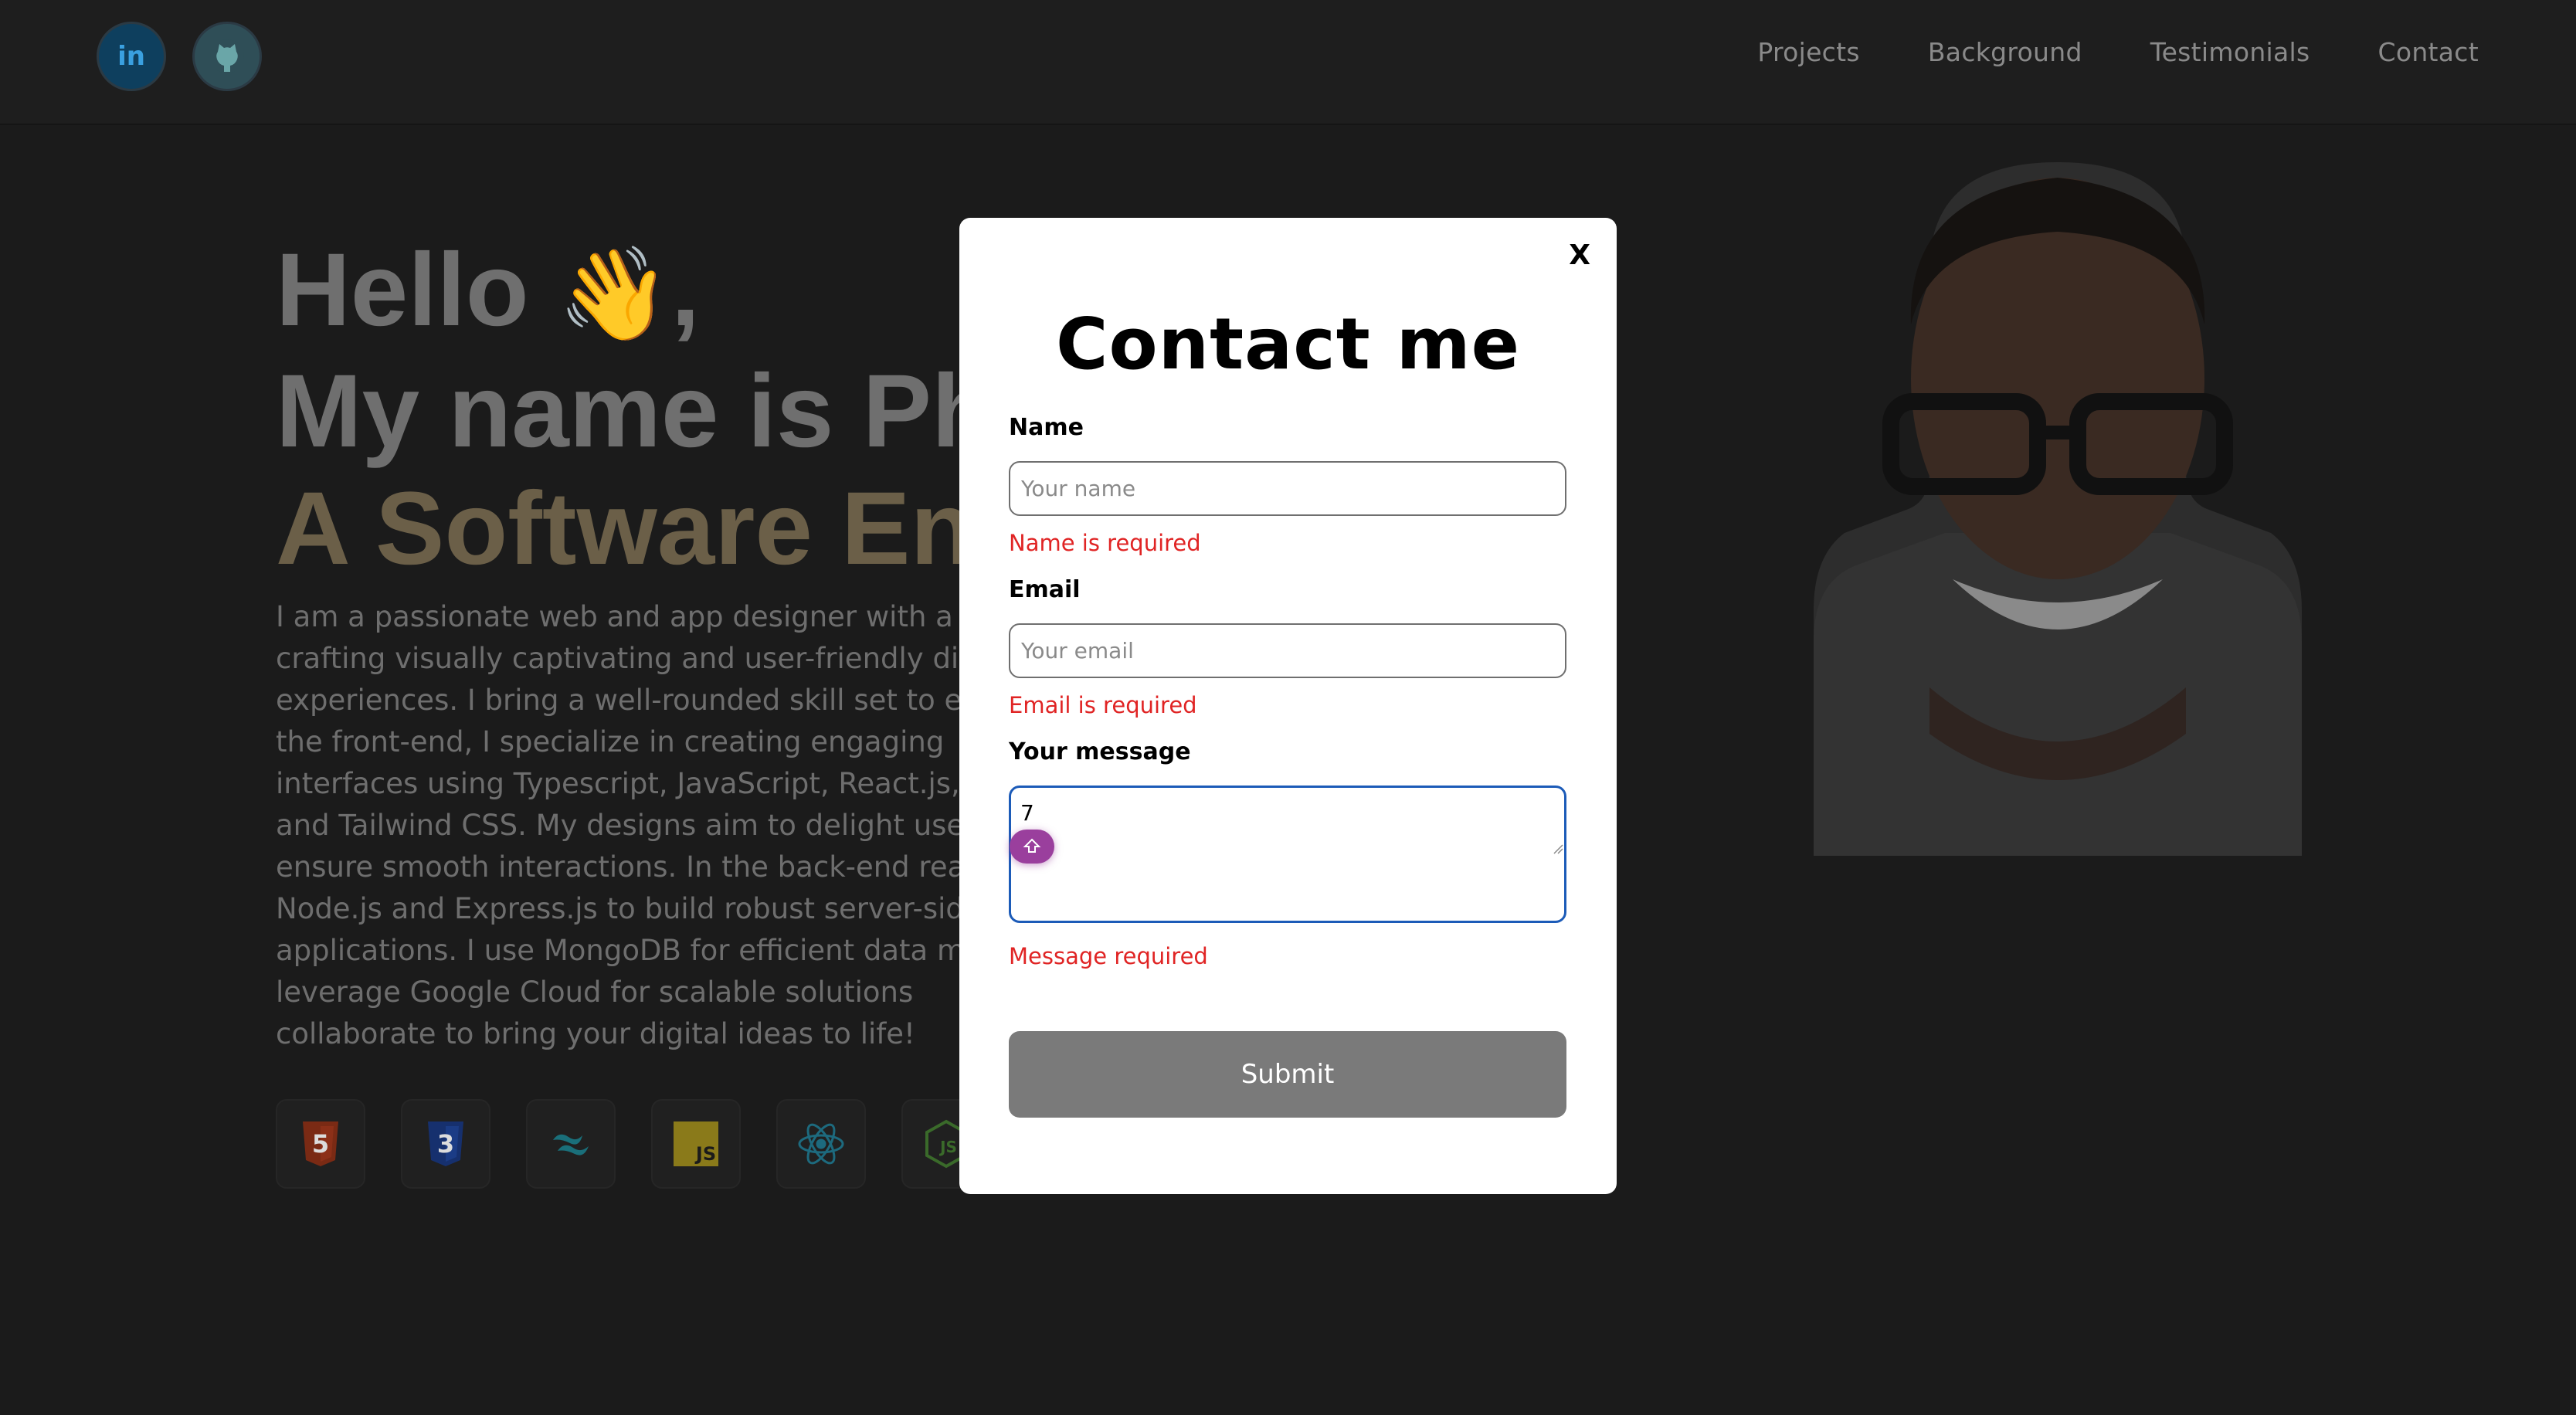 This screenshot has height=1415, width=2576. I want to click on message-label: Your message, so click(1100, 751).